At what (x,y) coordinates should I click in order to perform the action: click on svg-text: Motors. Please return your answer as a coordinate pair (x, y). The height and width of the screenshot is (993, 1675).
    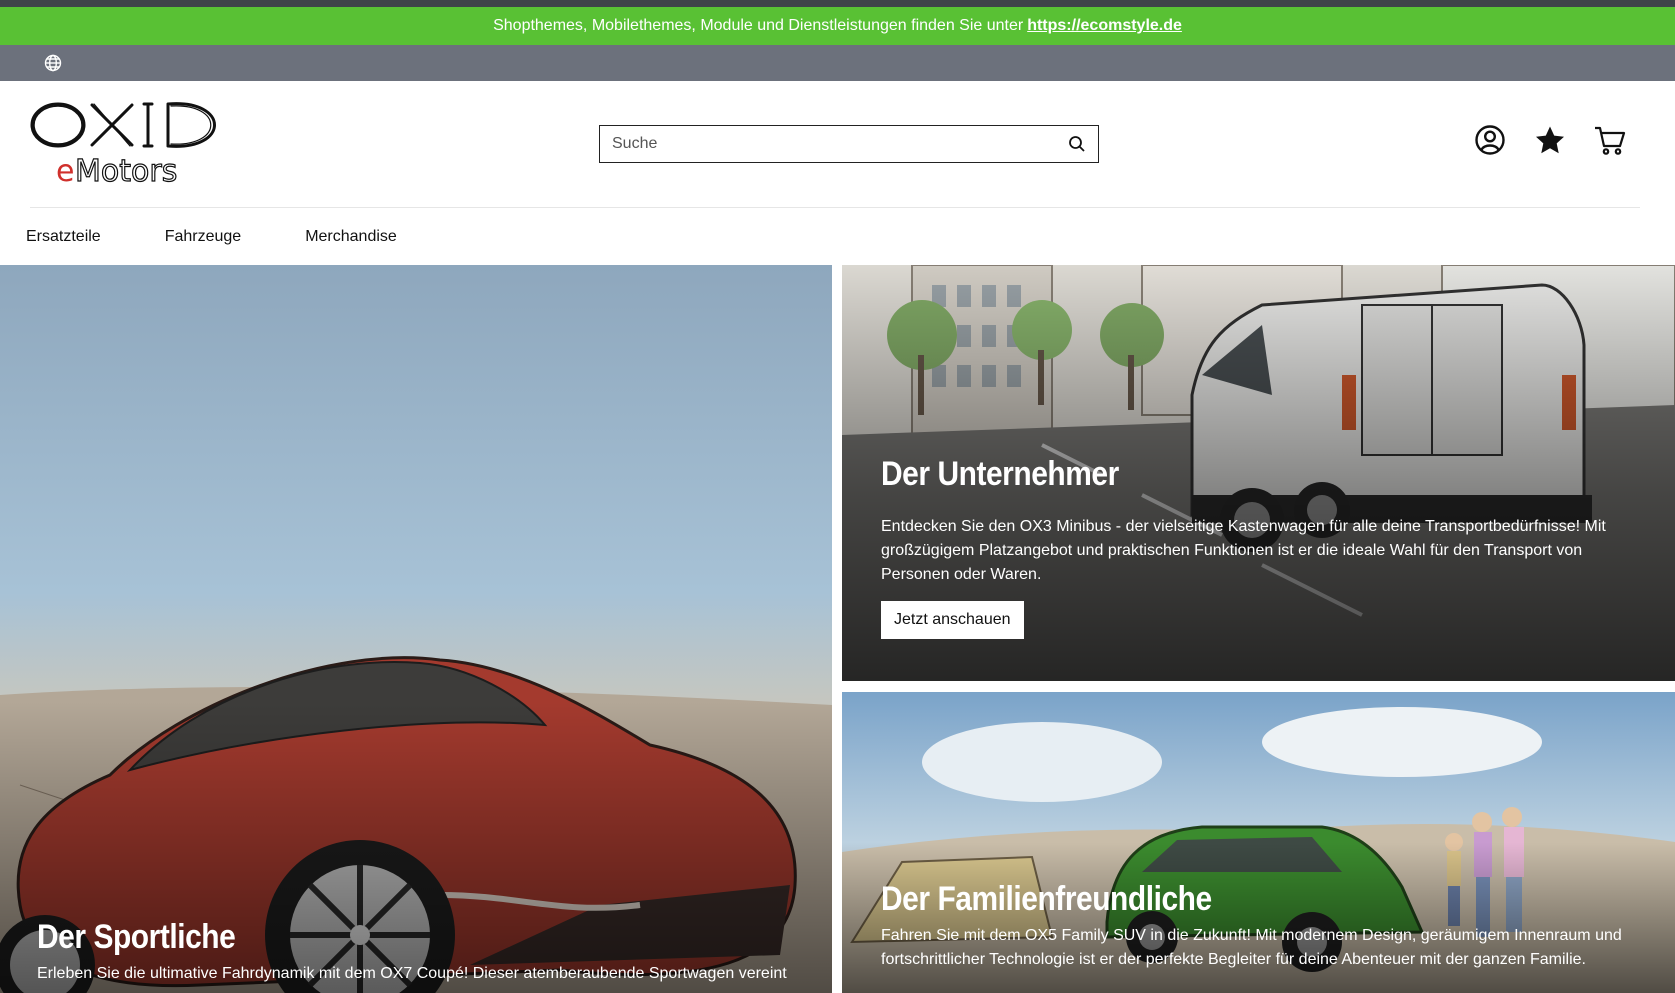
    Looking at the image, I should click on (126, 171).